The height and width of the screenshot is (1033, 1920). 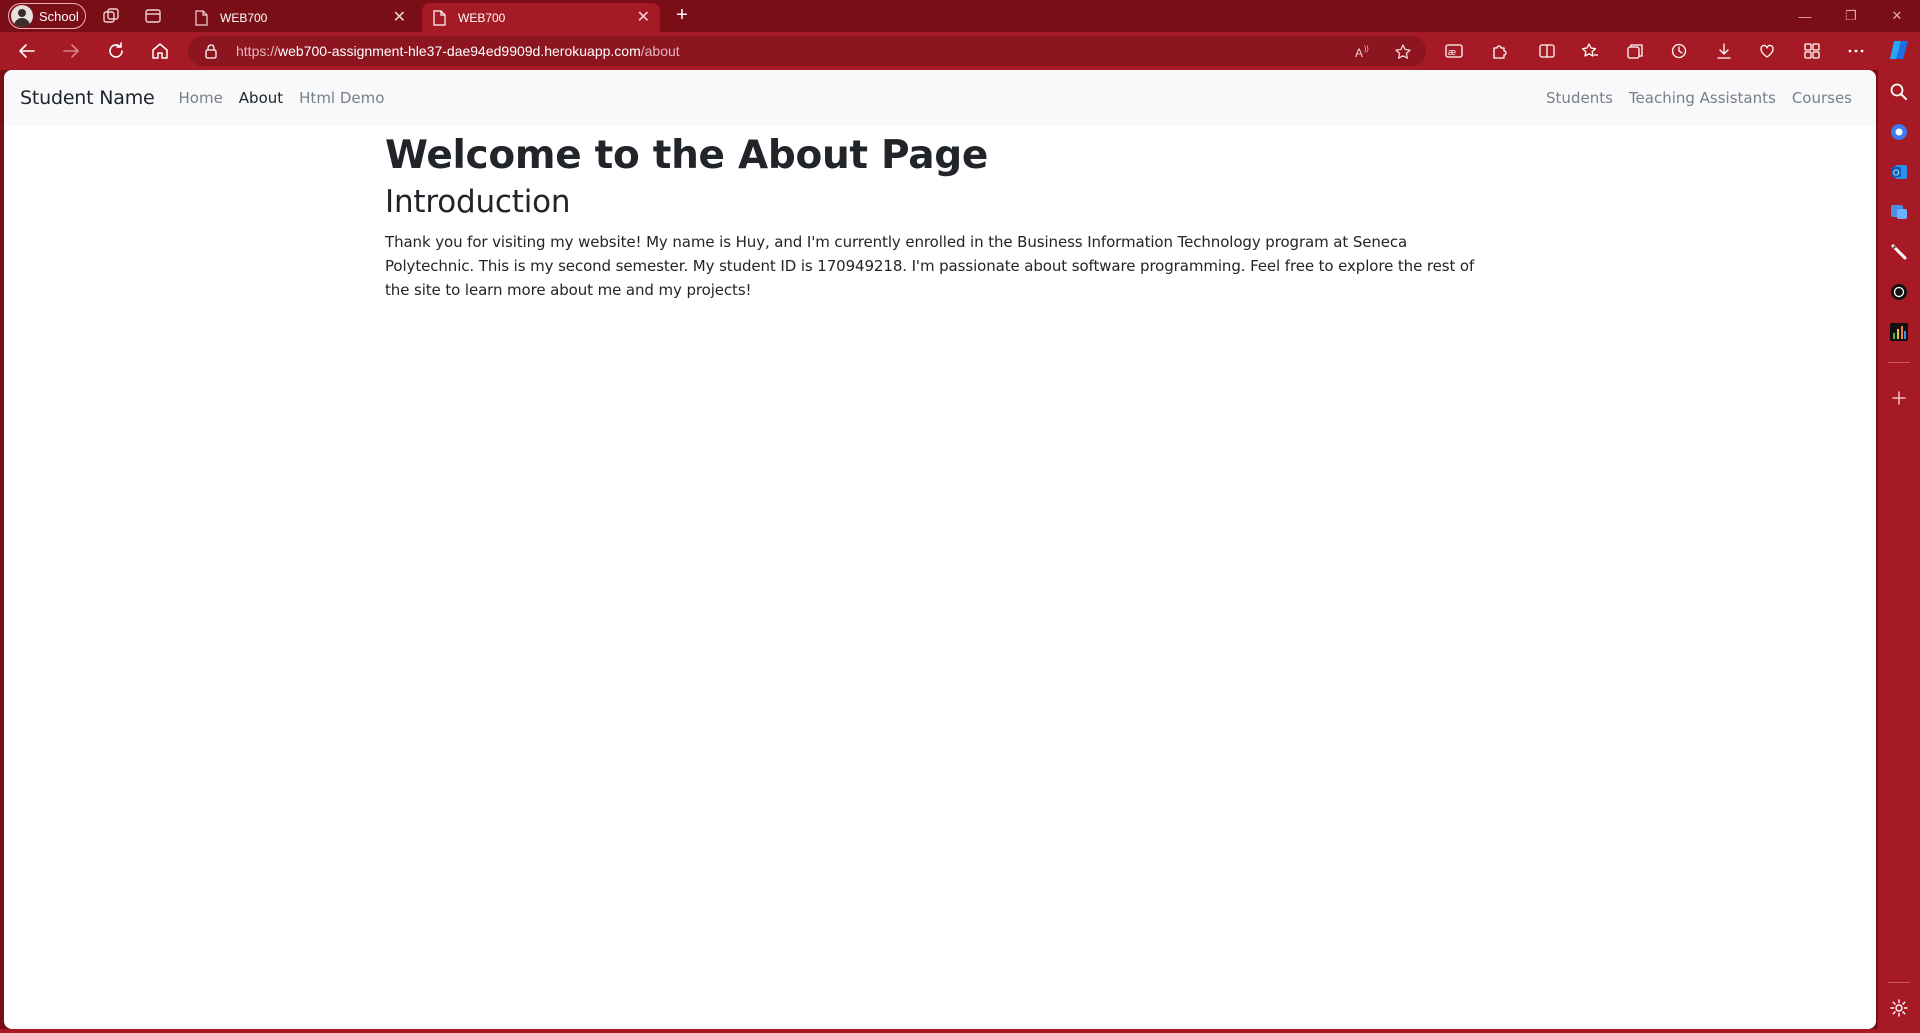 I want to click on read-aloud-icon: A )), so click(x=1363, y=52).